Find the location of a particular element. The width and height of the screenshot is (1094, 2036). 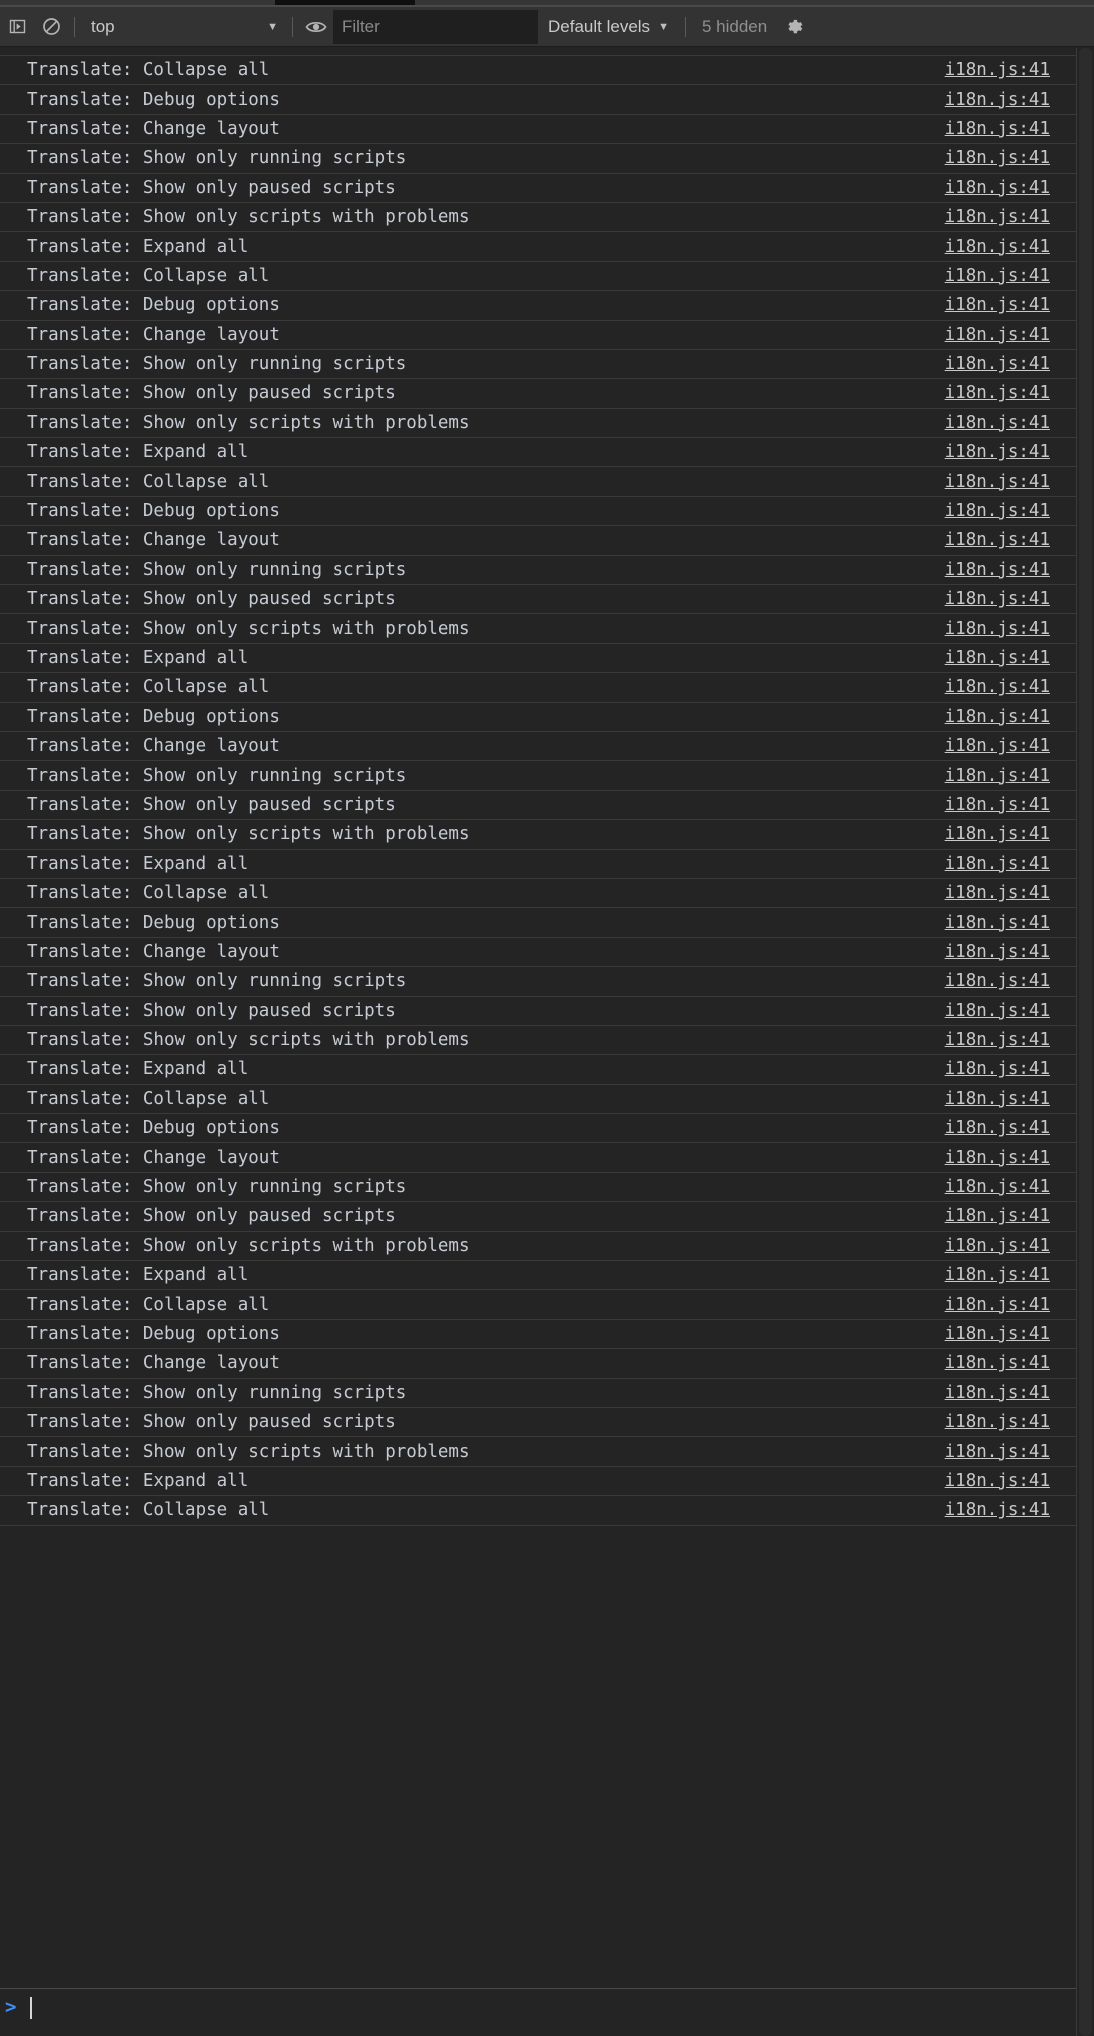

scrollbar-thumb is located at coordinates (1085, 1042).